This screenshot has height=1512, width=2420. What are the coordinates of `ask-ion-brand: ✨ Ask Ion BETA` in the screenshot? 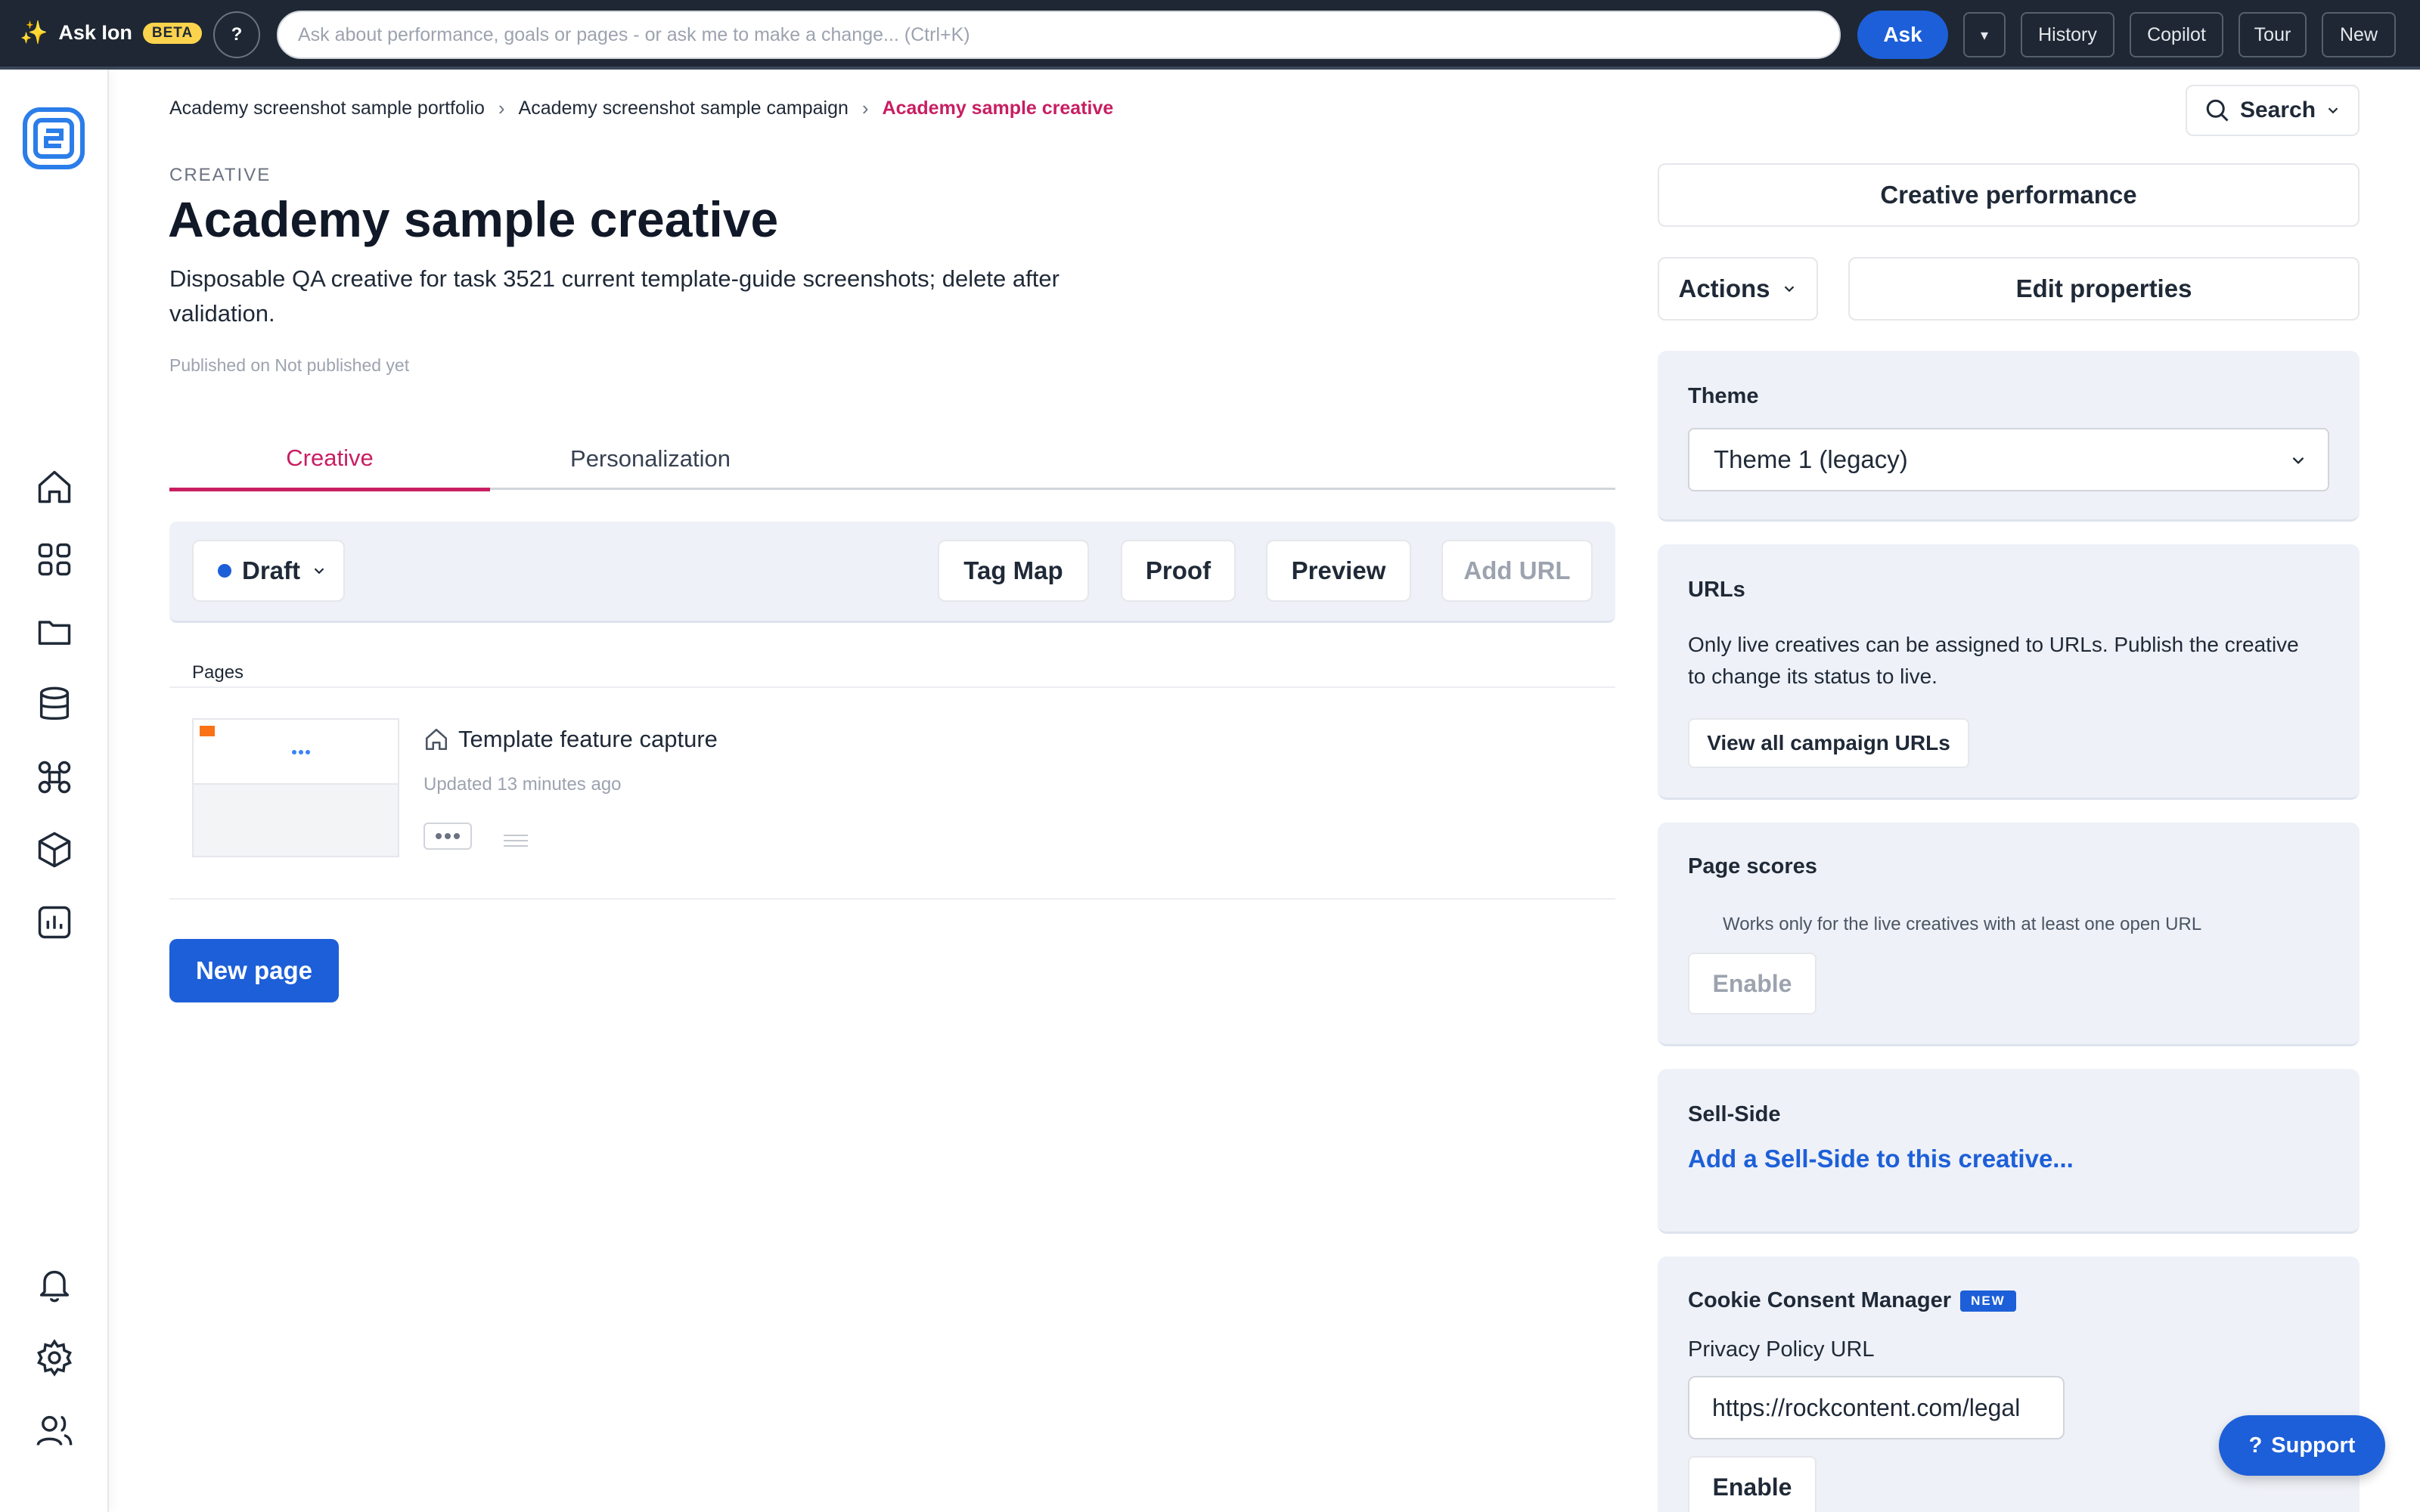 It's located at (111, 33).